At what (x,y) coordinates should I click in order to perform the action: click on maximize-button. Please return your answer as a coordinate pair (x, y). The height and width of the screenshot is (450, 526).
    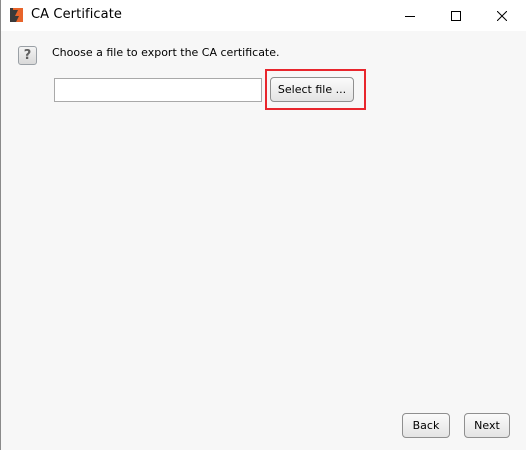
    Looking at the image, I should click on (456, 15).